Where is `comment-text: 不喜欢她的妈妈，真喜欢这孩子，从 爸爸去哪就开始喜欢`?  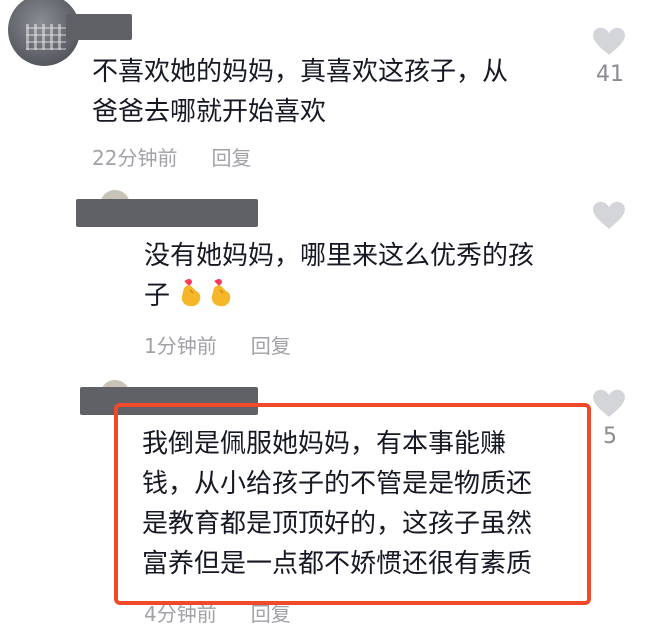 comment-text: 不喜欢她的妈妈，真喜欢这孩子，从 爸爸去哪就开始喜欢 is located at coordinates (300, 92).